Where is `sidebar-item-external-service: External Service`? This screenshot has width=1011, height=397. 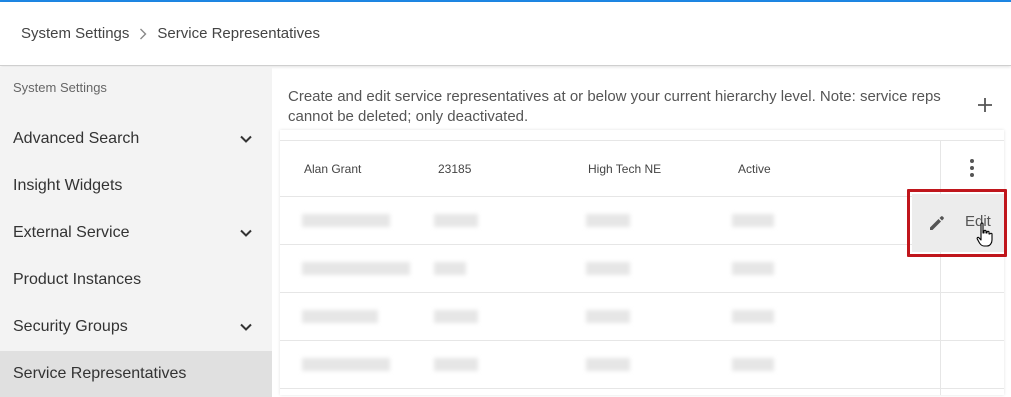 sidebar-item-external-service: External Service is located at coordinates (136, 233).